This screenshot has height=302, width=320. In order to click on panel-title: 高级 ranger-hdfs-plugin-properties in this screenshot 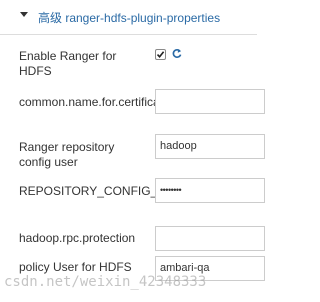, I will do `click(129, 17)`.